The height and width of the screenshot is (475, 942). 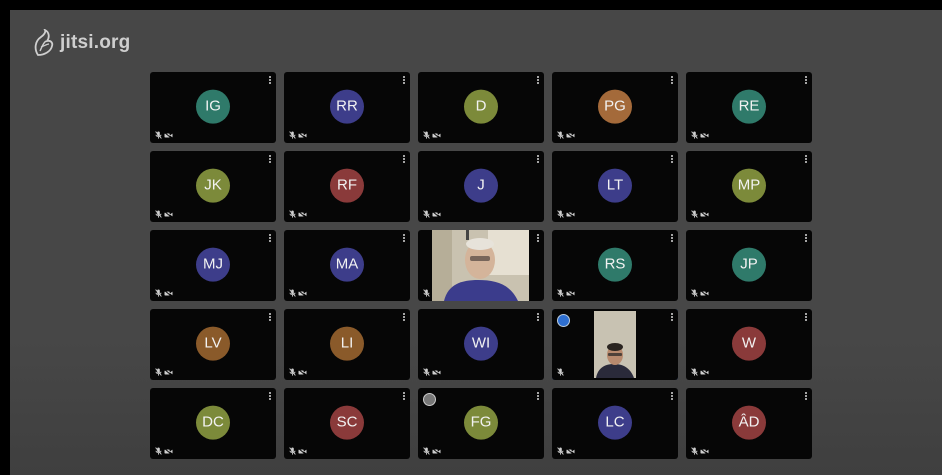 I want to click on participant-avatar: MA, so click(x=347, y=264).